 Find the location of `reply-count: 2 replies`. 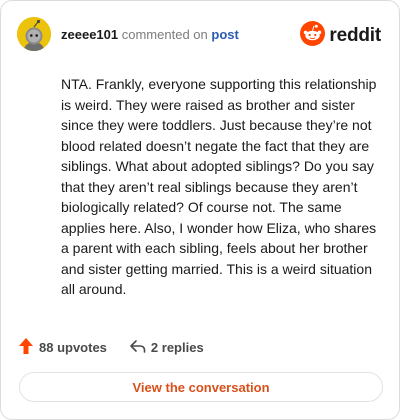

reply-count: 2 replies is located at coordinates (177, 347).